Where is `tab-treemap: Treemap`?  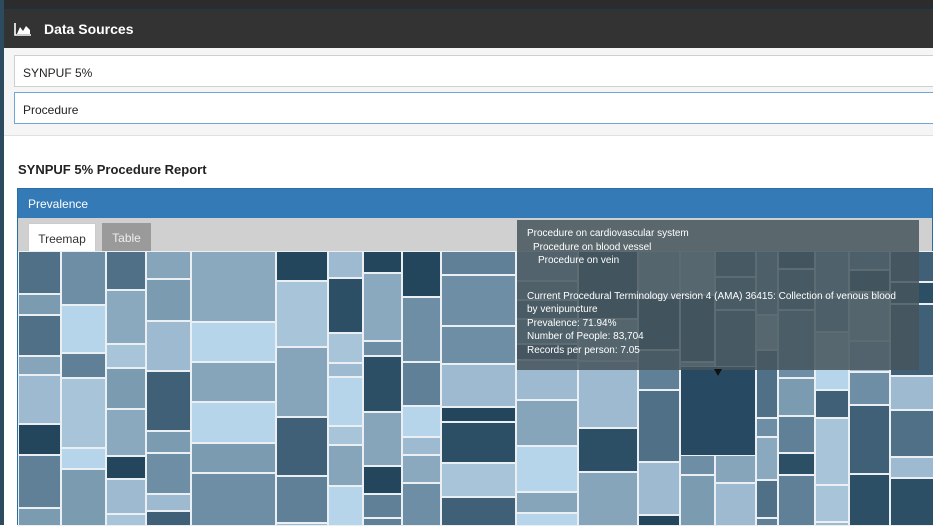
tab-treemap: Treemap is located at coordinates (62, 237).